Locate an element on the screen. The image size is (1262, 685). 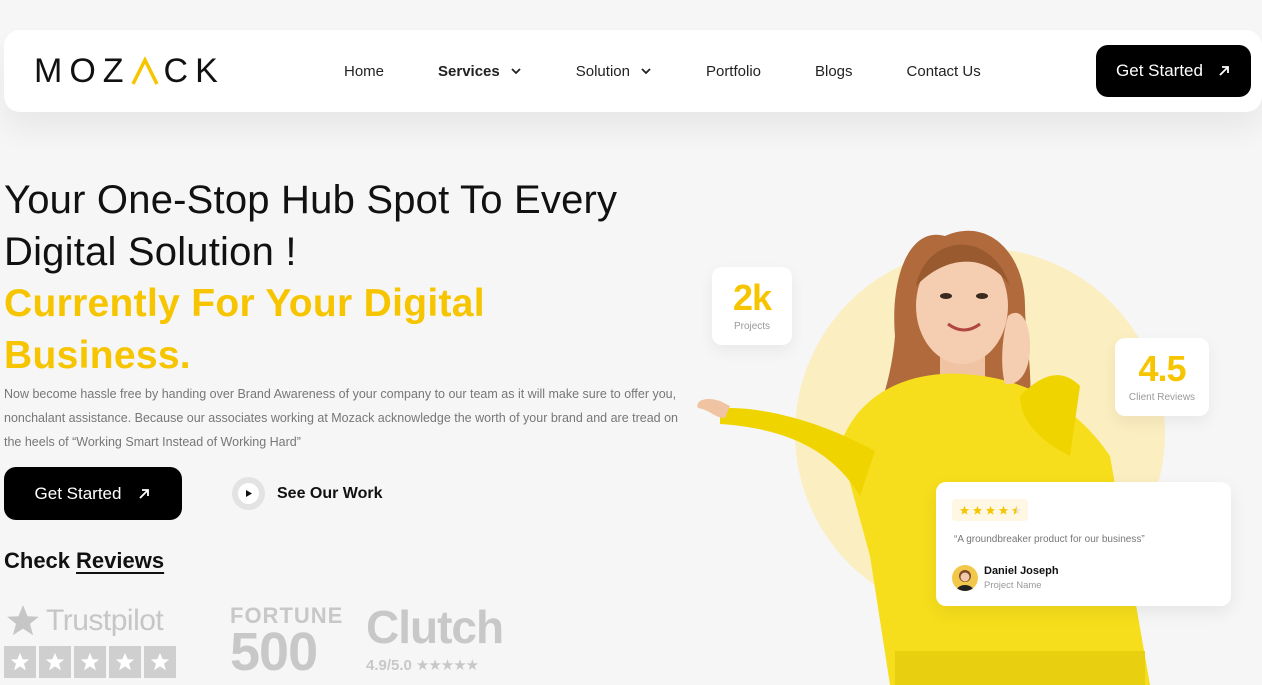
half-star-icon is located at coordinates (1016, 510).